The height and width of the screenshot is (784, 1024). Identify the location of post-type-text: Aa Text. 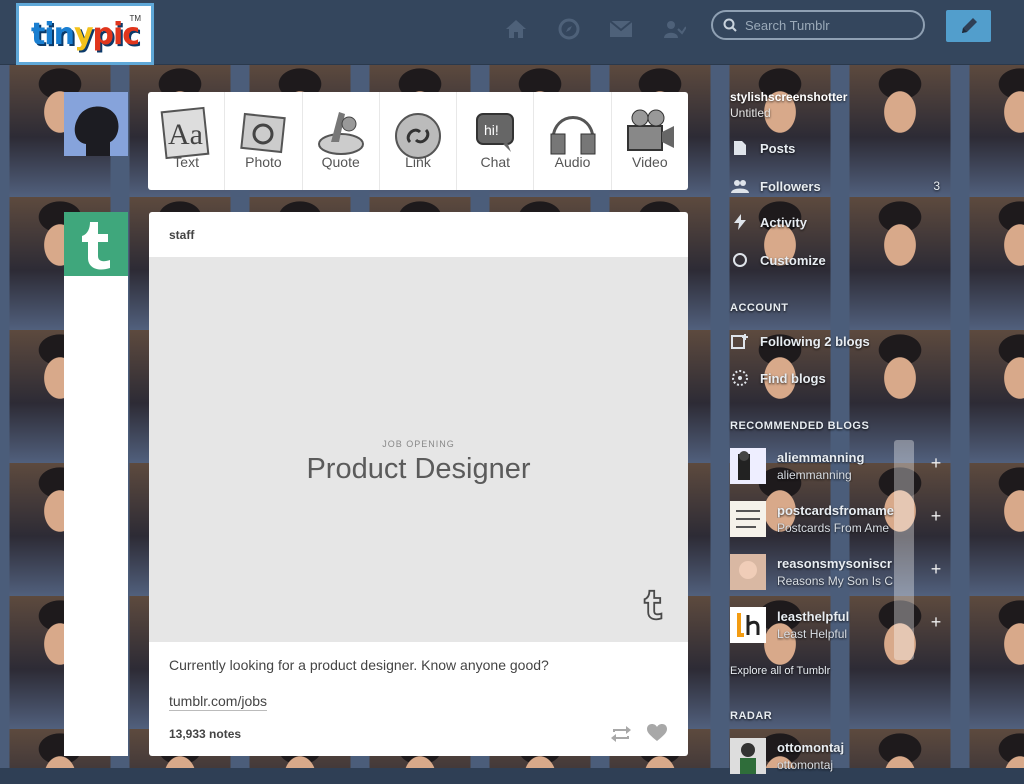
(187, 141).